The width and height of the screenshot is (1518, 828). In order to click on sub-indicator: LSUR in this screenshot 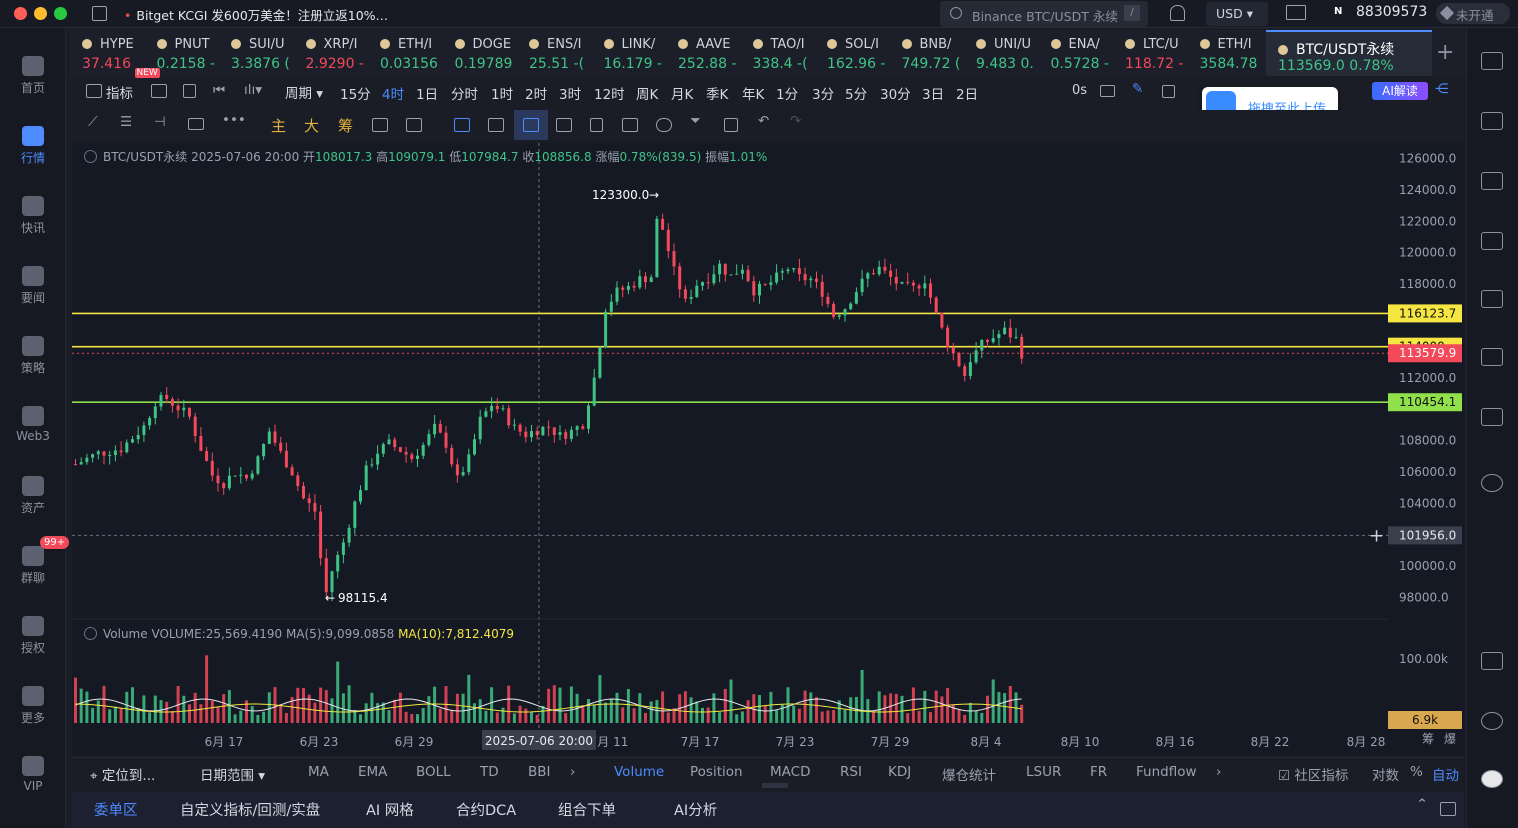, I will do `click(1043, 772)`.